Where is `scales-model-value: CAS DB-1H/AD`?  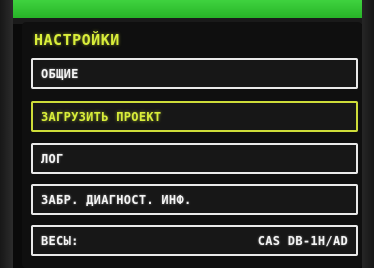
scales-model-value: CAS DB-1H/AD is located at coordinates (302, 240).